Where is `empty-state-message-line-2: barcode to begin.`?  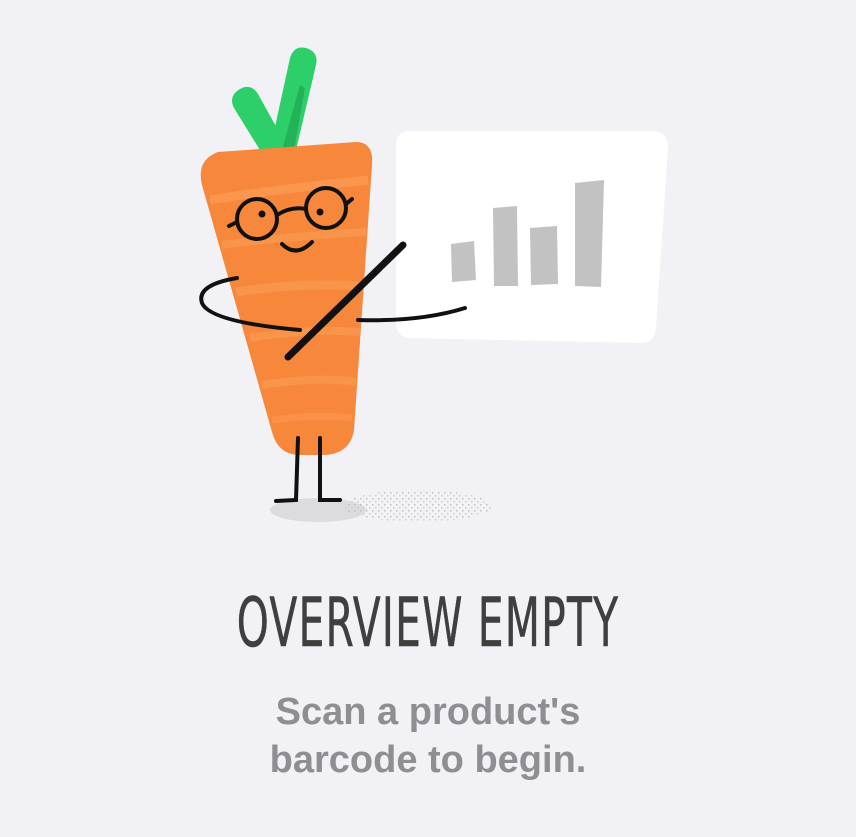 empty-state-message-line-2: barcode to begin. is located at coordinates (428, 760).